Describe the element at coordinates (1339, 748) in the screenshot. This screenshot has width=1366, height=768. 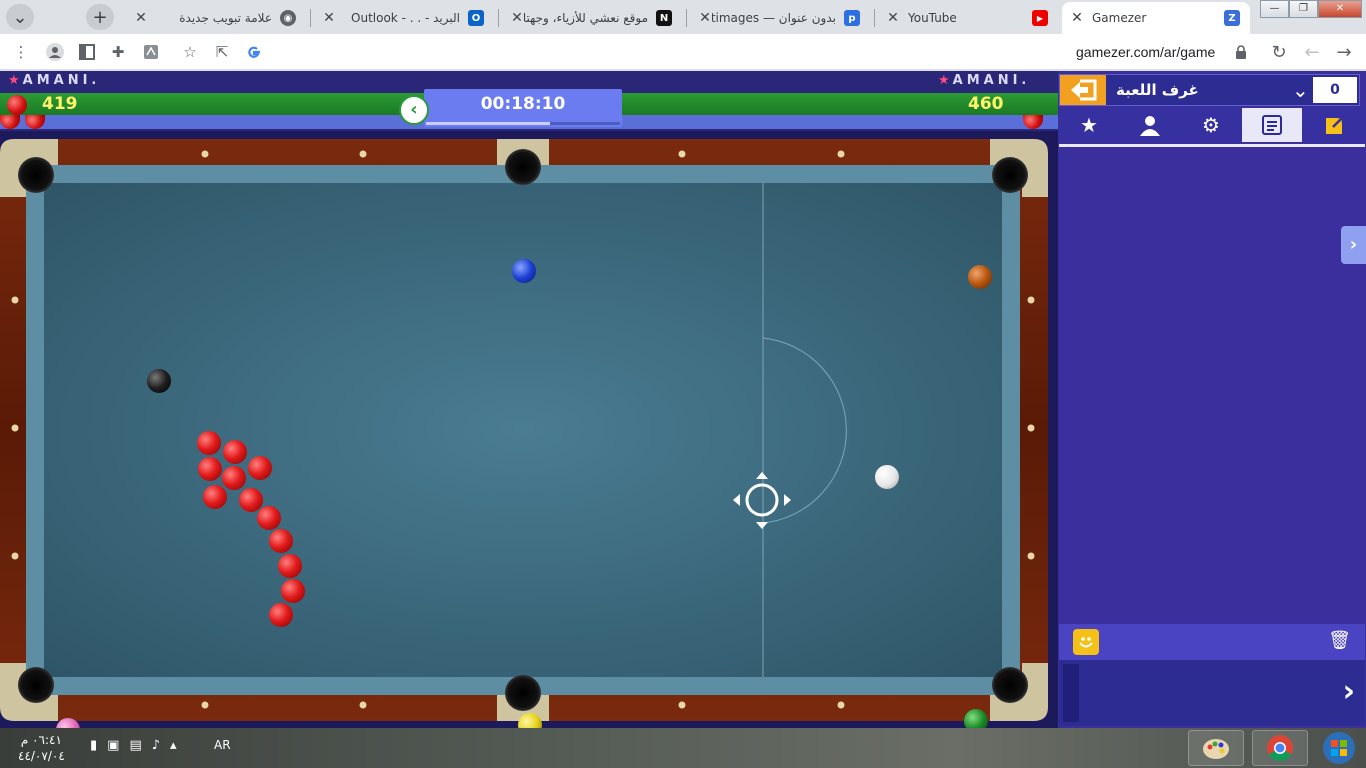
I see `start-button` at that location.